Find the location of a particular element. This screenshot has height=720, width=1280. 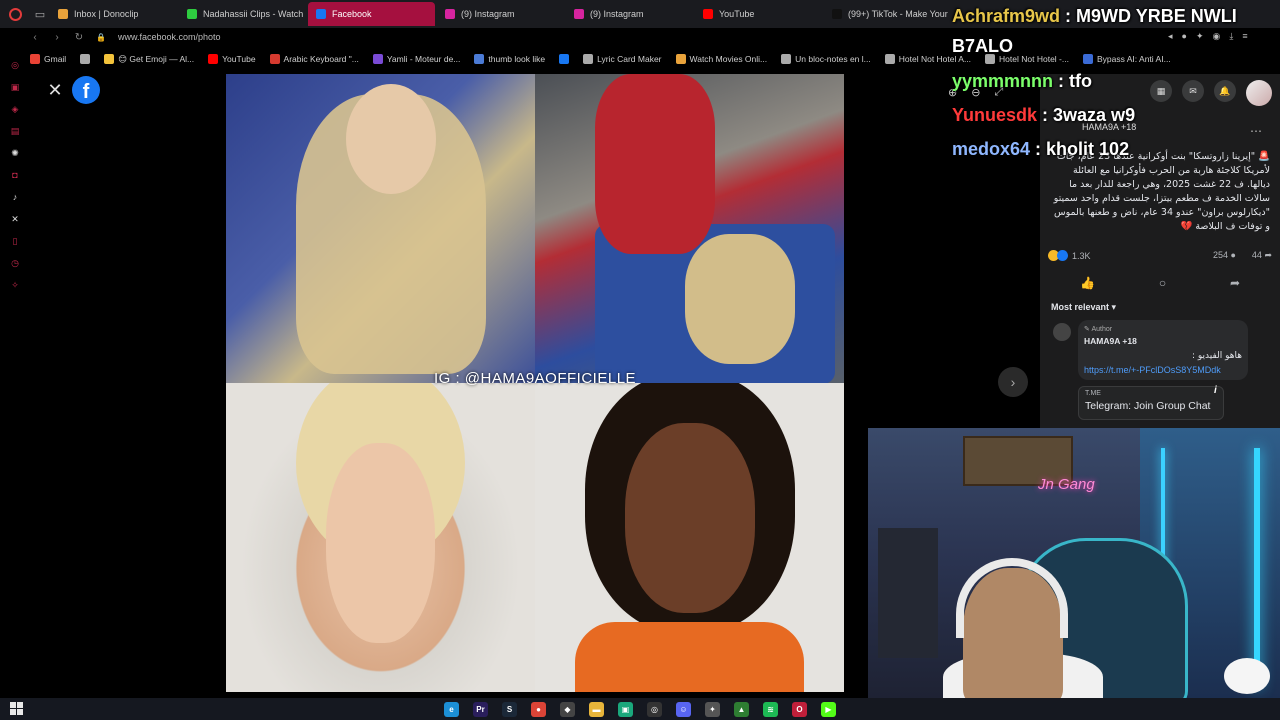

taskbar-steam-icon: S is located at coordinates (509, 709).